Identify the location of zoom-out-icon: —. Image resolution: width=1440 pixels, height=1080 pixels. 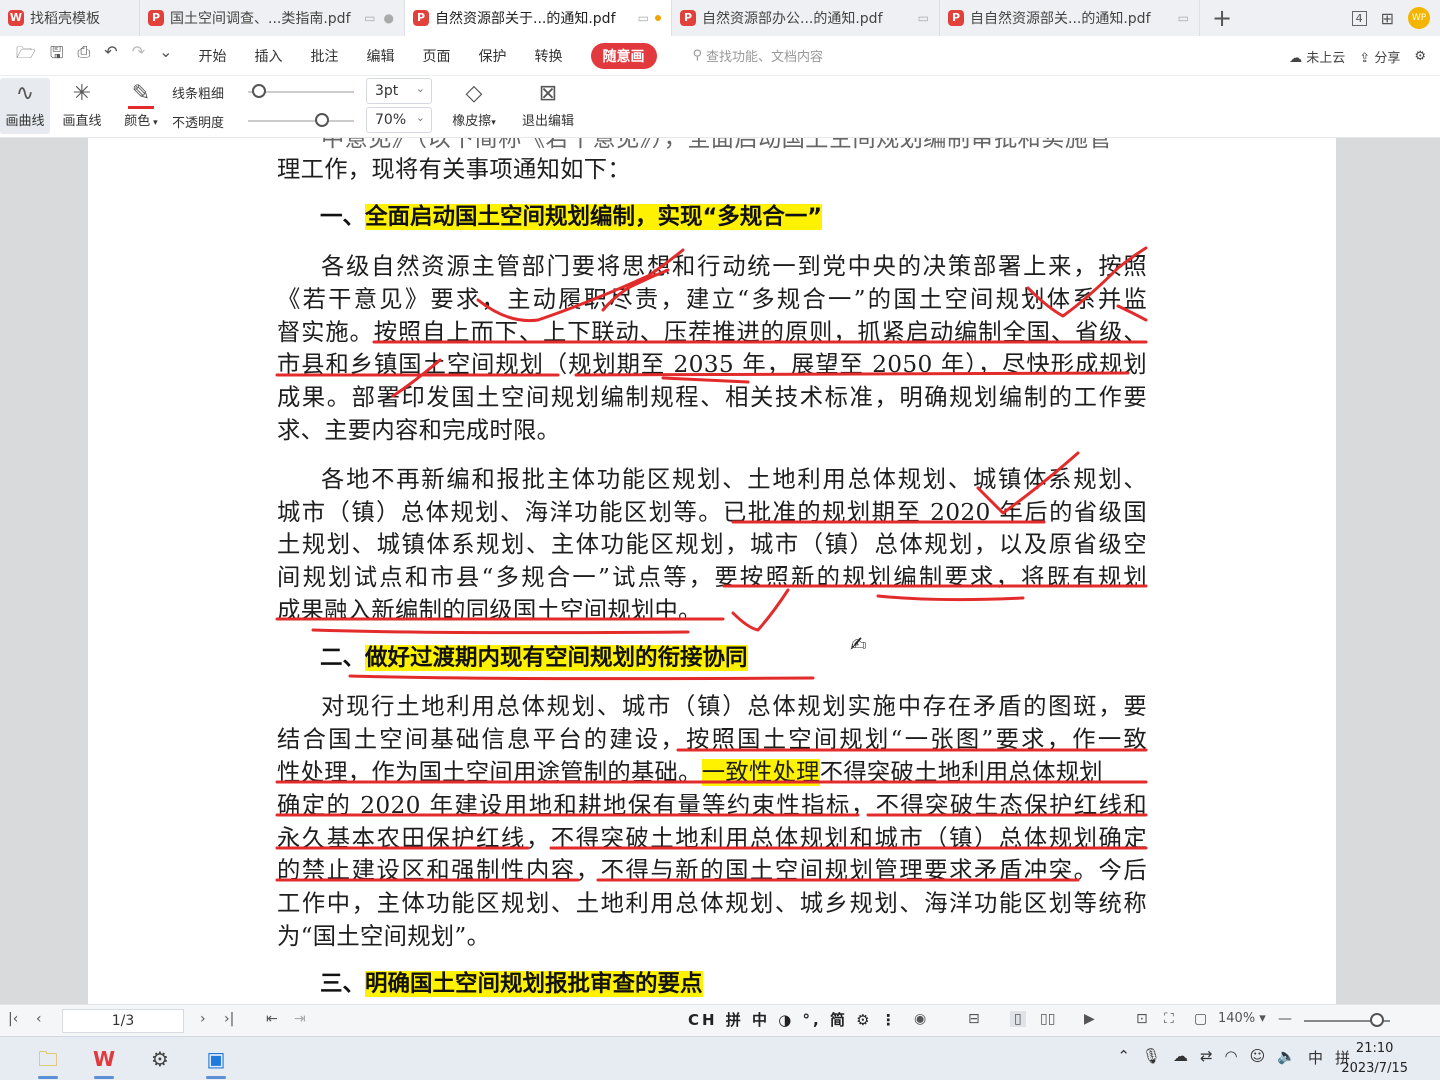
(1285, 1019).